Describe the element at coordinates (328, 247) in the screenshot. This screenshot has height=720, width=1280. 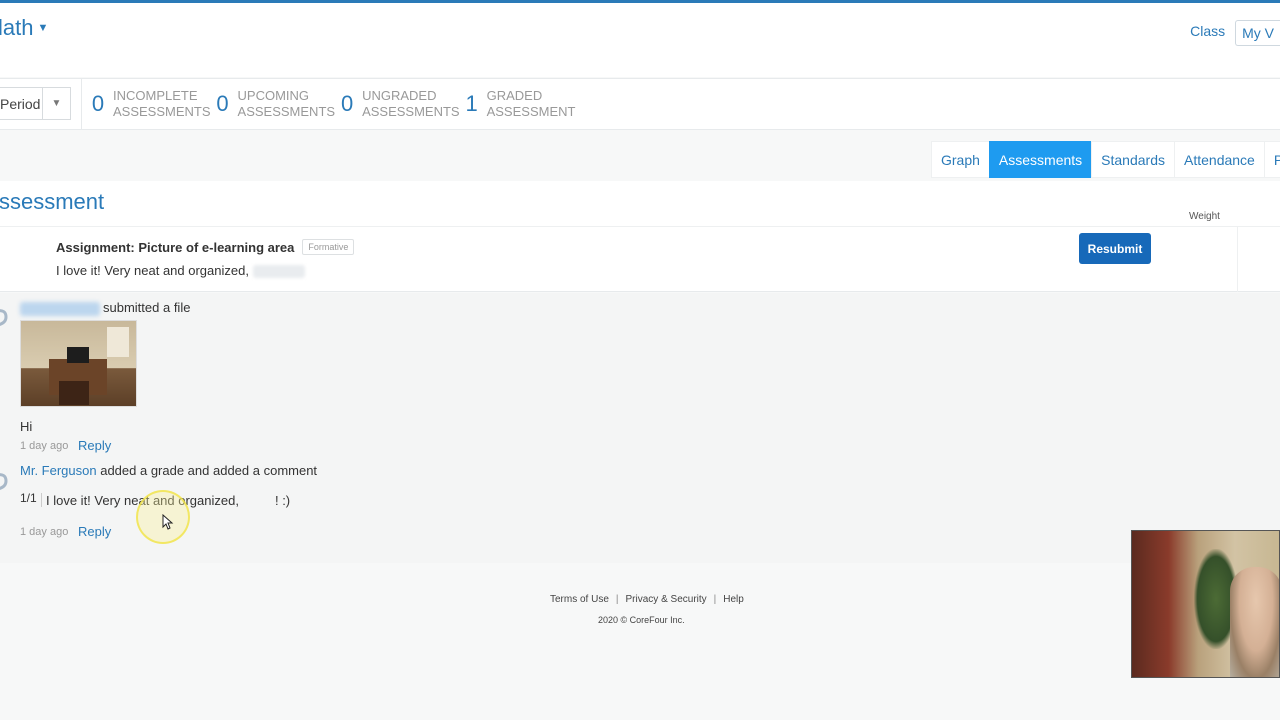
I see `formative-badge: Formative` at that location.